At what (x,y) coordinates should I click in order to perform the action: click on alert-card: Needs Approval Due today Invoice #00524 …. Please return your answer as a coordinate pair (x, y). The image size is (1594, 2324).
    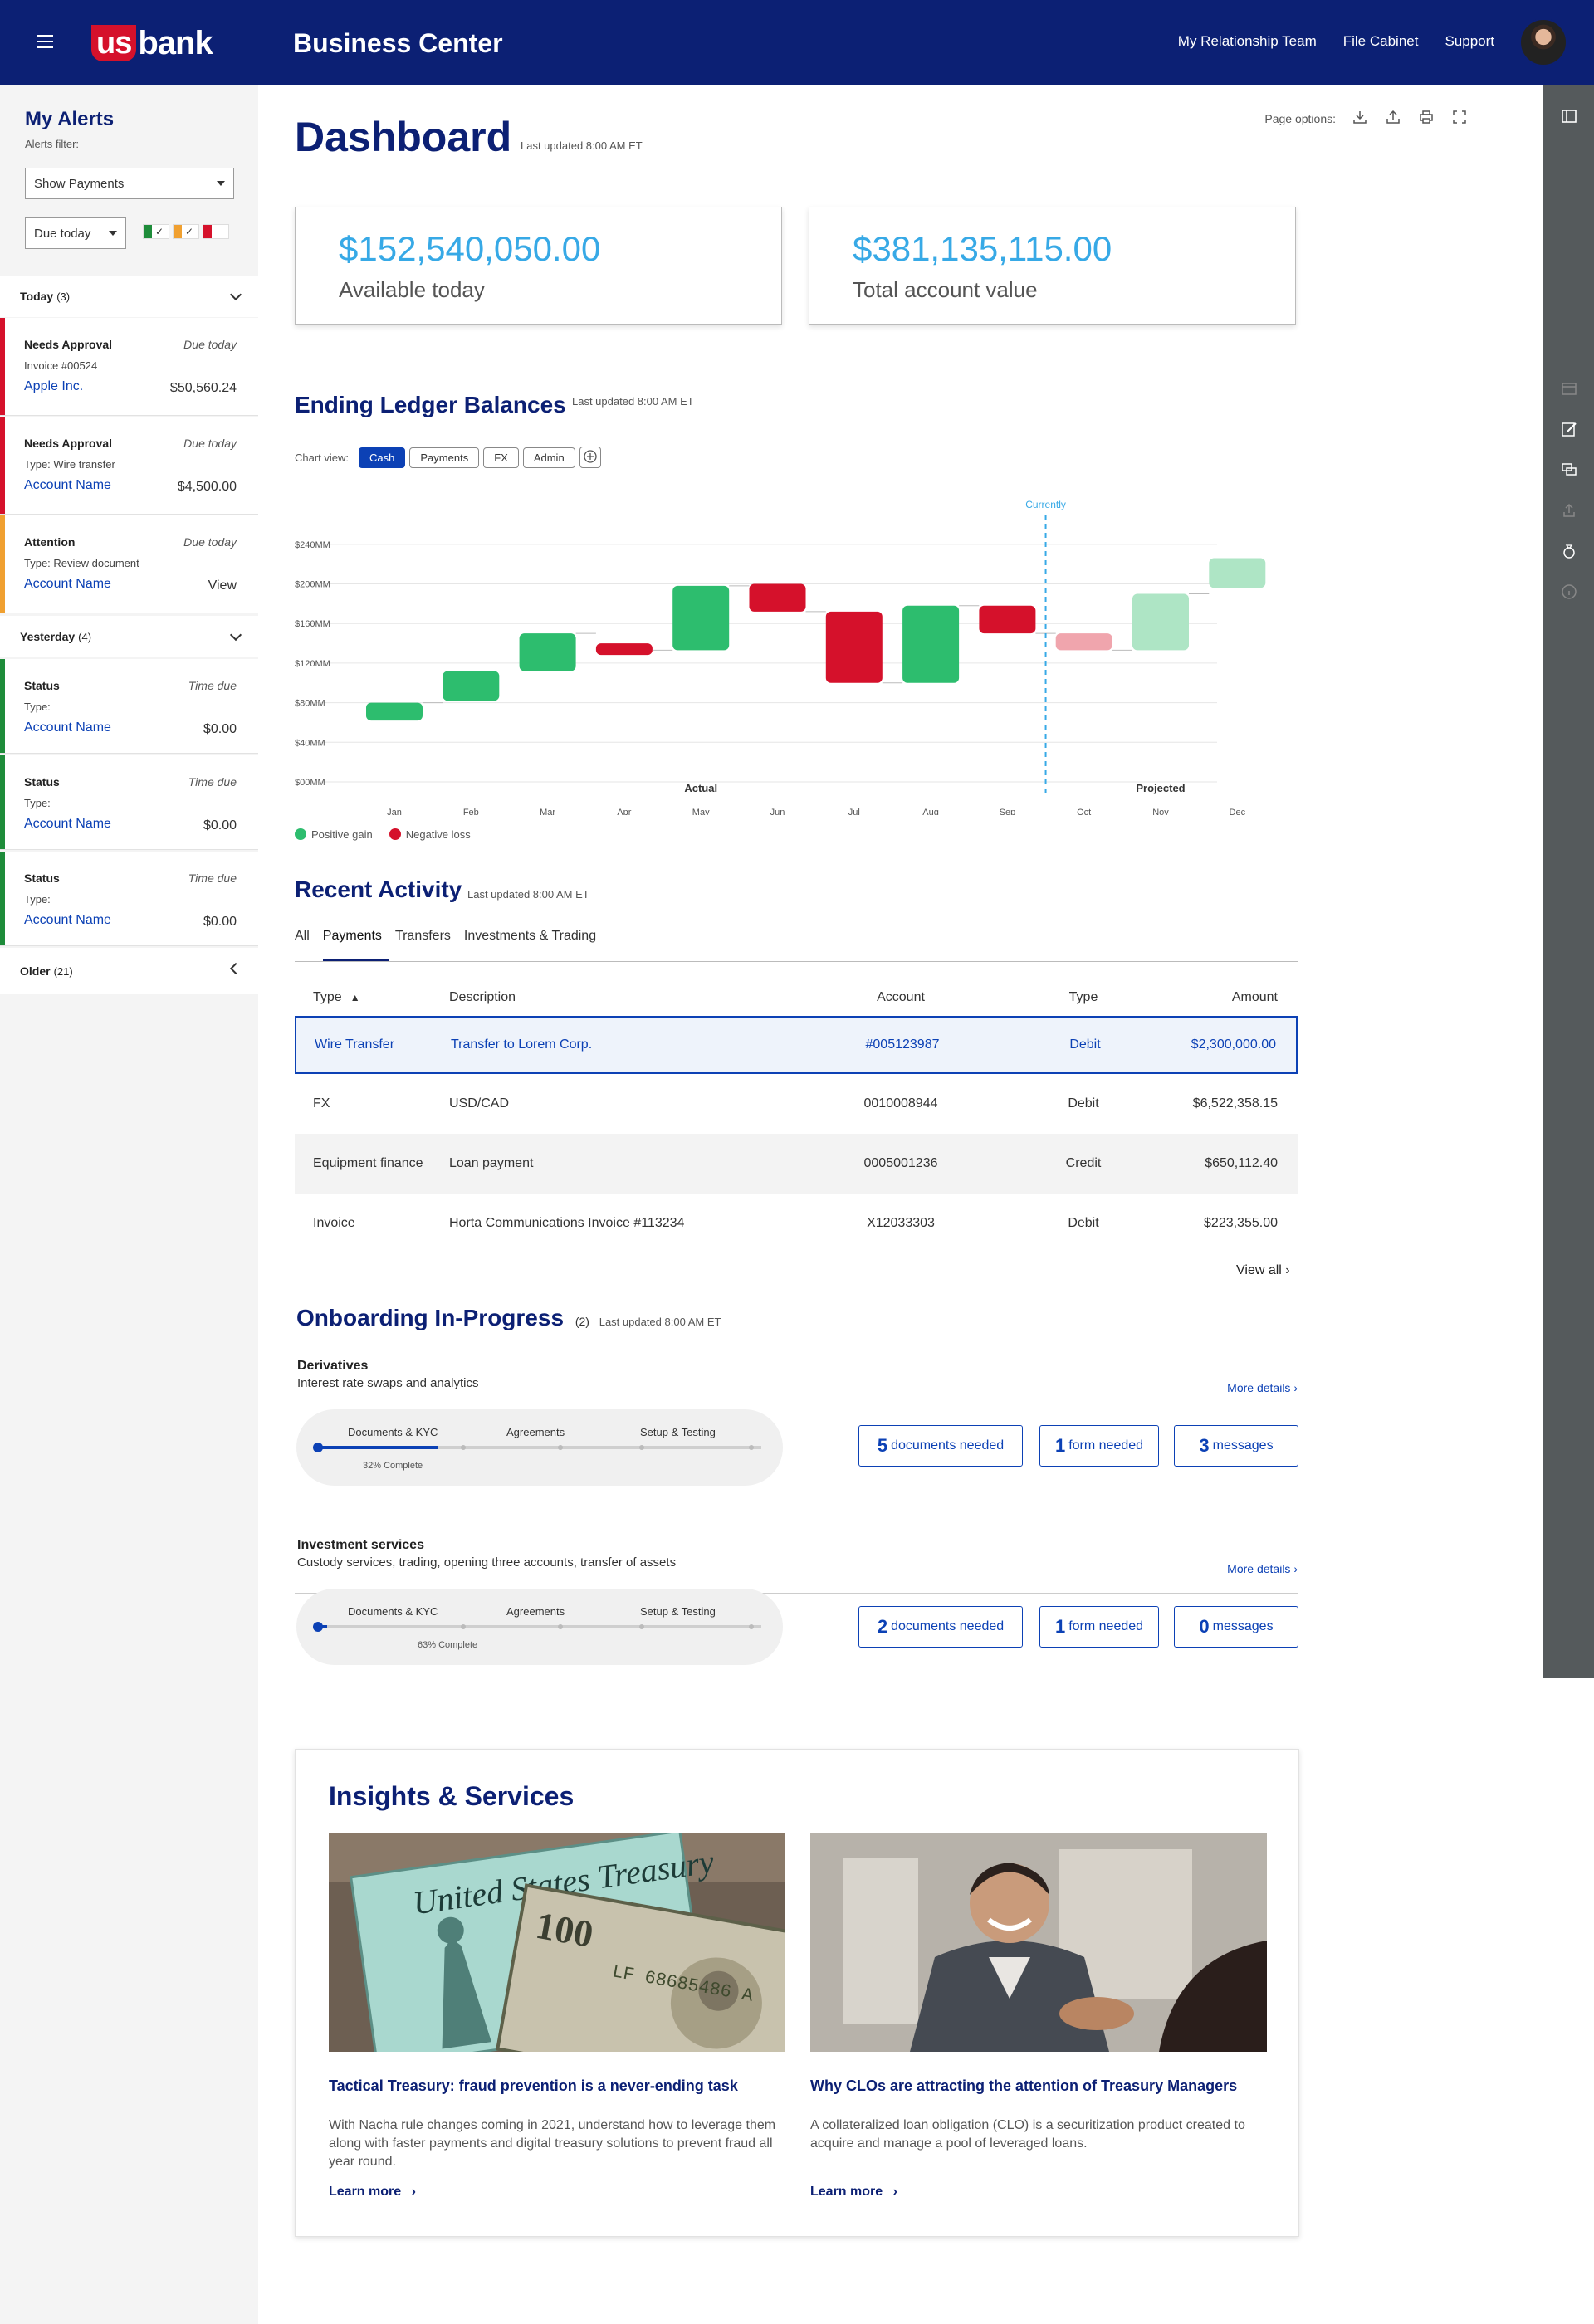
    Looking at the image, I should click on (129, 367).